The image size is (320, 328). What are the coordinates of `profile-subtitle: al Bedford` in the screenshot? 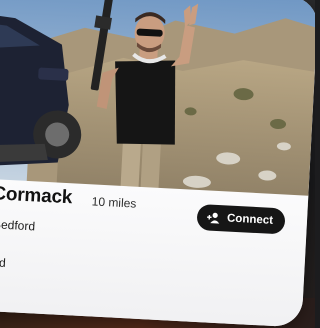 It's located at (18, 225).